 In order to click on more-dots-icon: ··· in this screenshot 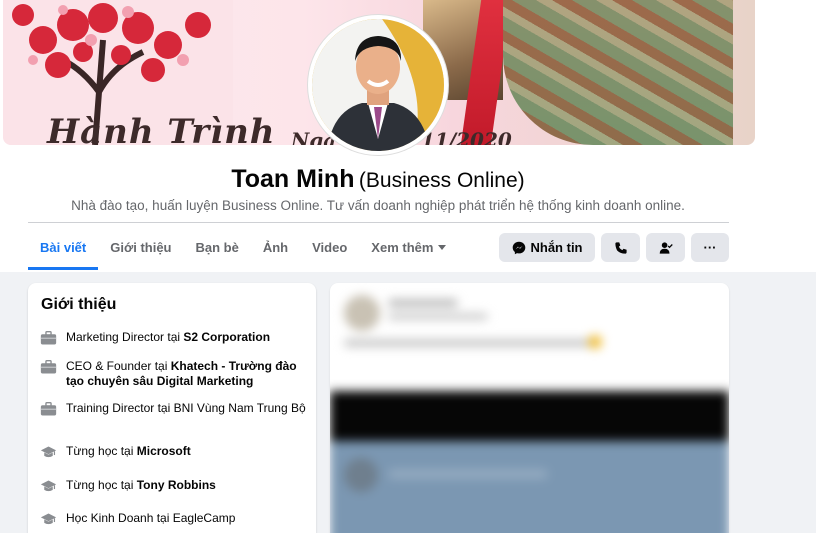, I will do `click(710, 247)`.